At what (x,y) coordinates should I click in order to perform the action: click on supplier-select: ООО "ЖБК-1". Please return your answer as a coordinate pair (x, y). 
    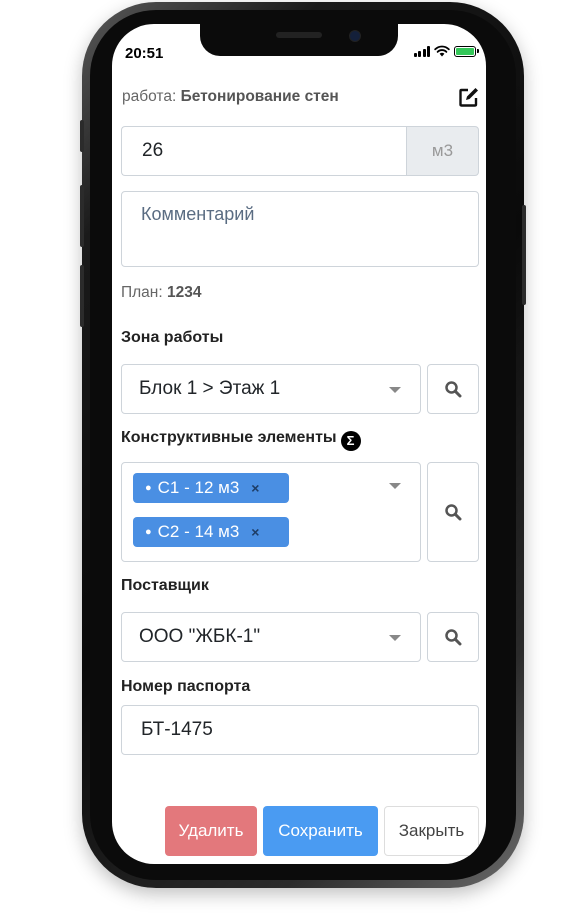
    Looking at the image, I should click on (271, 637).